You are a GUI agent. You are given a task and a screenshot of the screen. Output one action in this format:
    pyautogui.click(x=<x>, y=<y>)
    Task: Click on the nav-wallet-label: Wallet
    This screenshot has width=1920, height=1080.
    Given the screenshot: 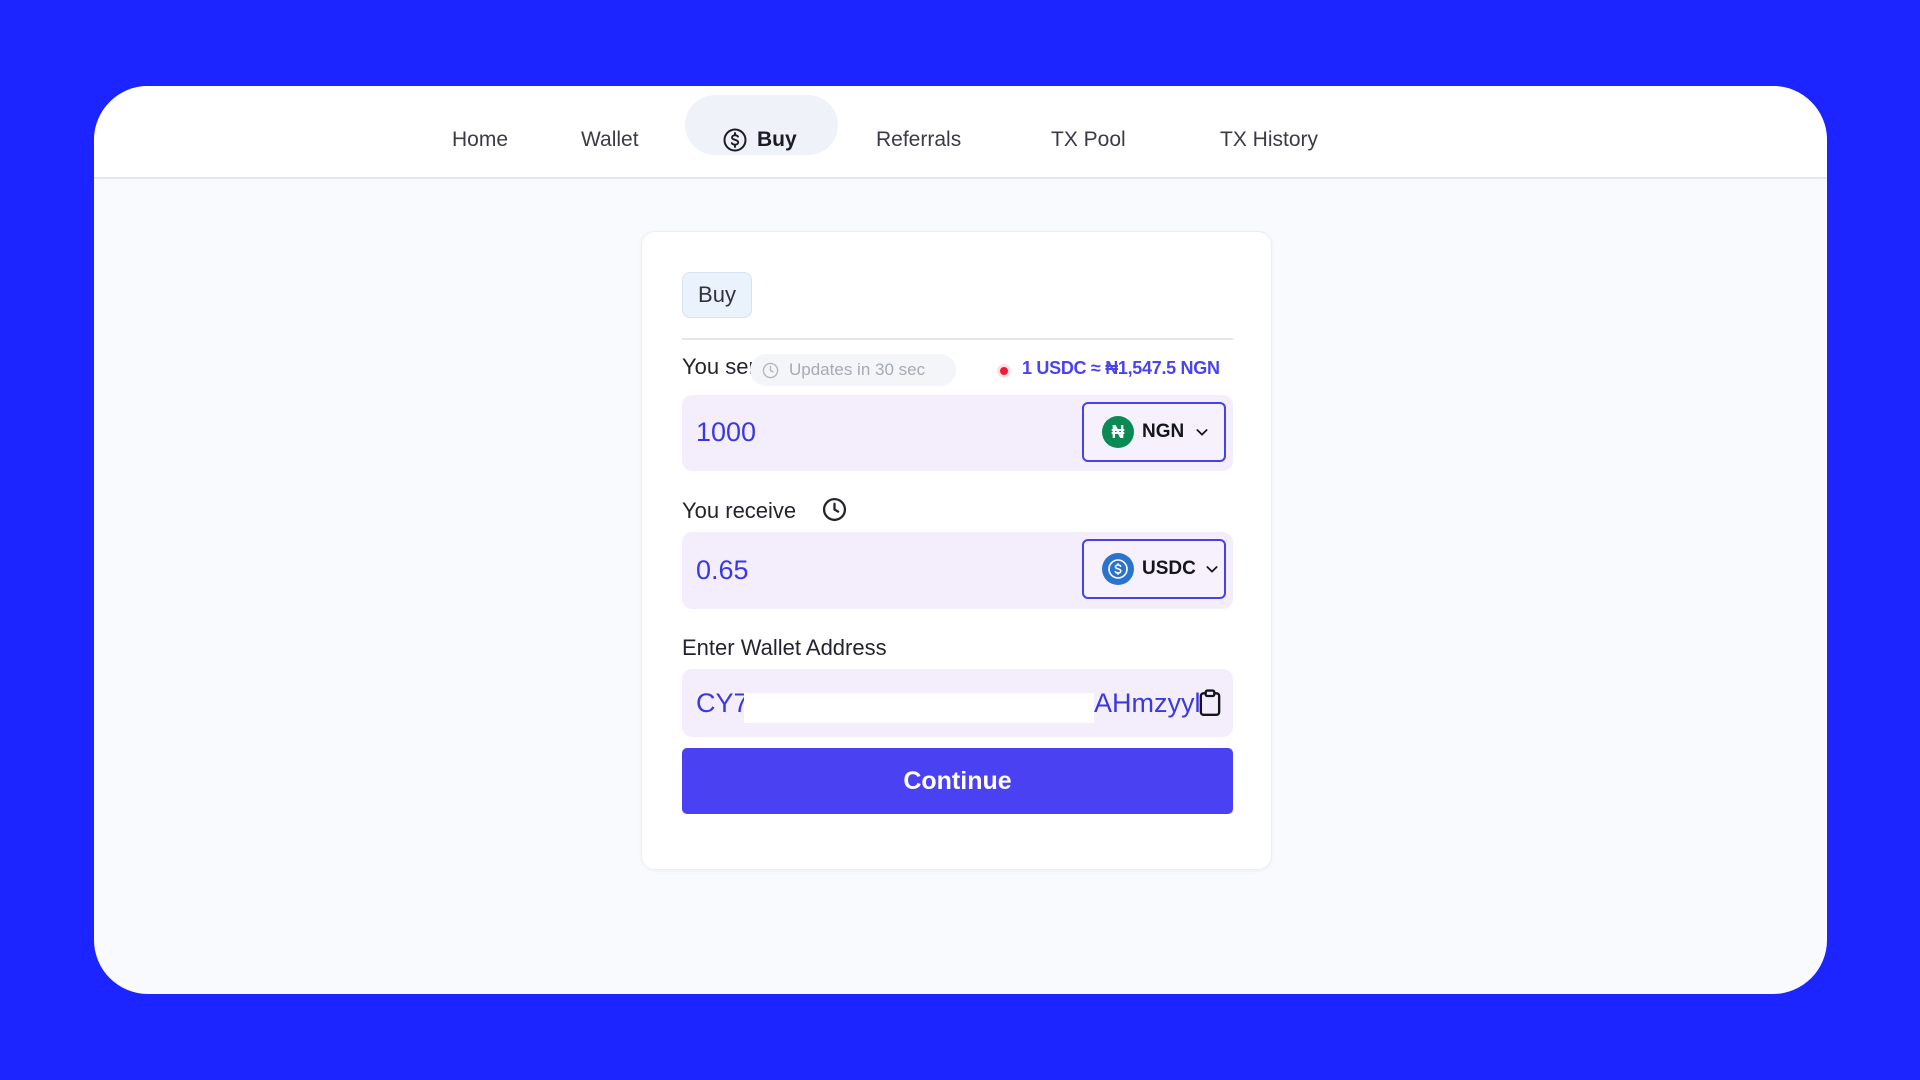 What is the action you would take?
    pyautogui.click(x=610, y=139)
    